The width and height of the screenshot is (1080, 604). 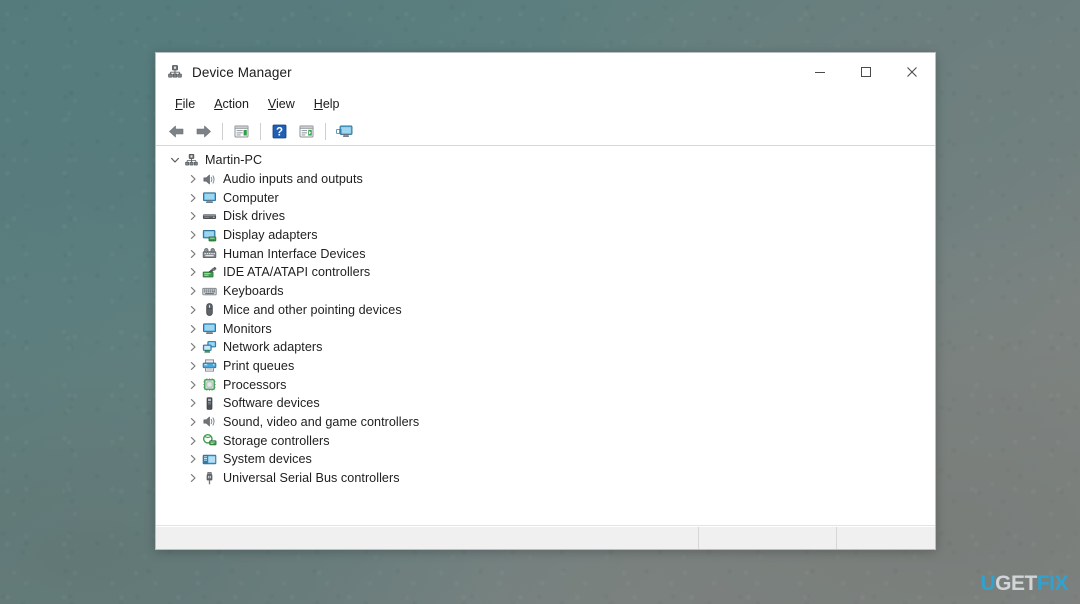 I want to click on tree-node-label: Software devices, so click(x=271, y=403).